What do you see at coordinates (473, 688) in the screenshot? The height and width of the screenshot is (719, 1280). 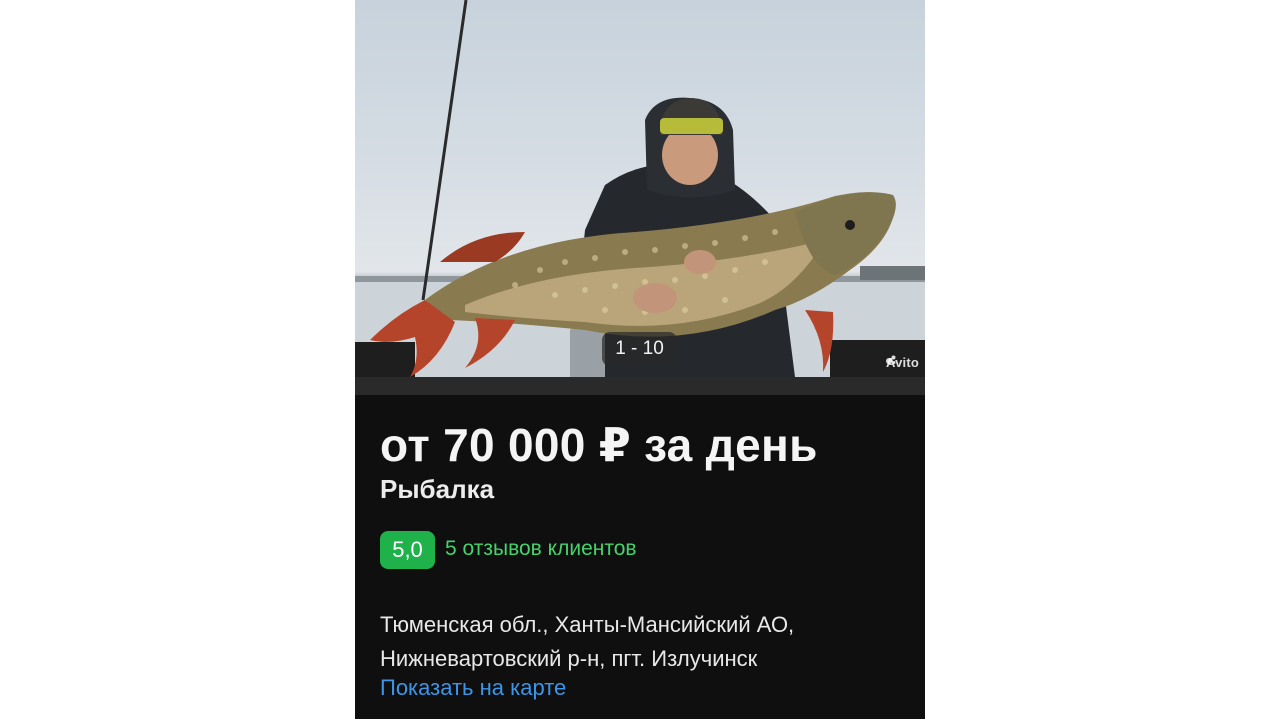 I see `show-on-map-link: Показать на карте` at bounding box center [473, 688].